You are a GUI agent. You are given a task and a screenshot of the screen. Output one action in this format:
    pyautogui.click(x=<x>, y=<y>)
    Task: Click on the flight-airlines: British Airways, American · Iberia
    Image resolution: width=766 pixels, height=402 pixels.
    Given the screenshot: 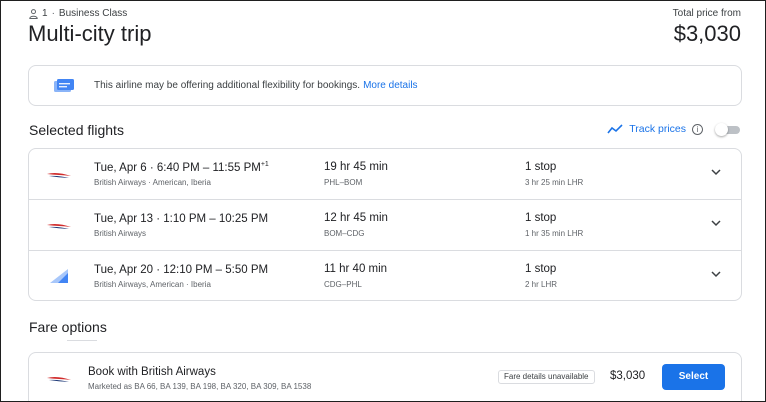 What is the action you would take?
    pyautogui.click(x=152, y=284)
    